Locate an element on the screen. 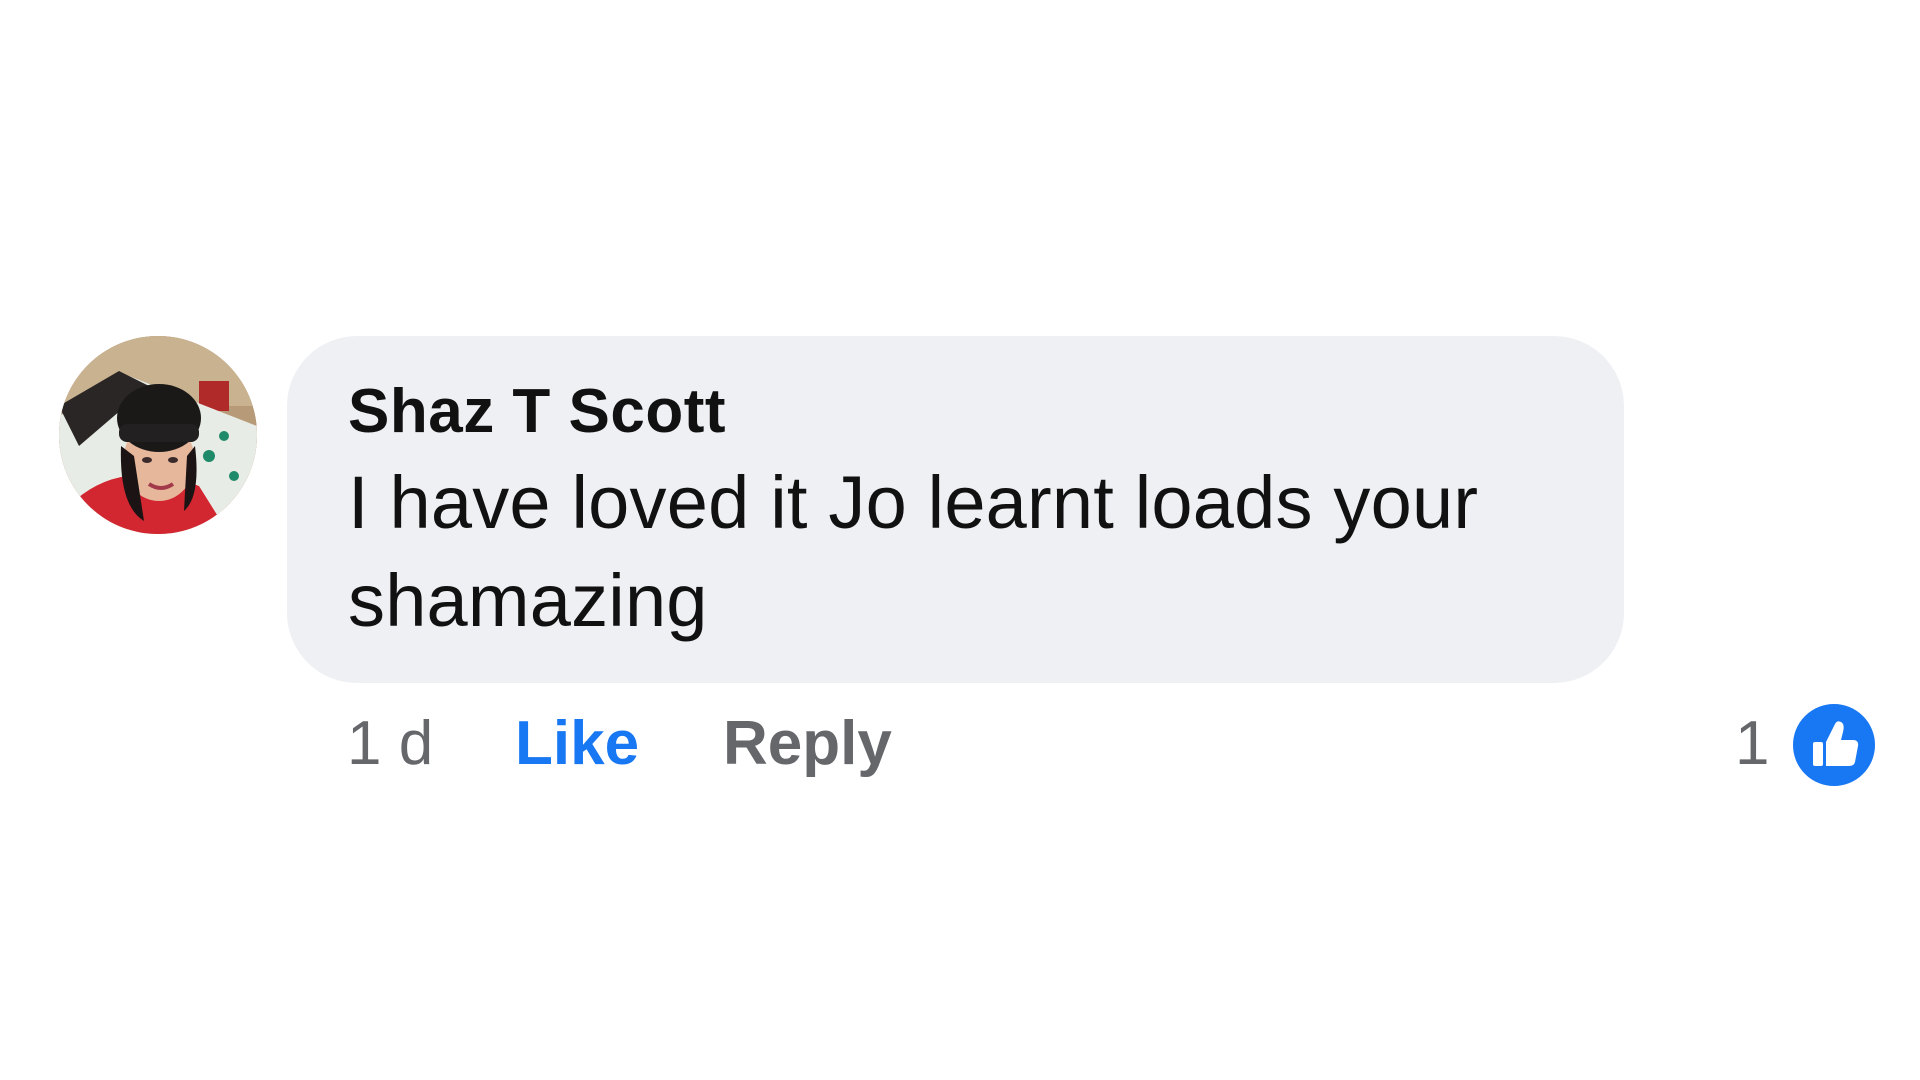 This screenshot has height=1080, width=1920. comment-author: Shaz T Scott is located at coordinates (956, 412).